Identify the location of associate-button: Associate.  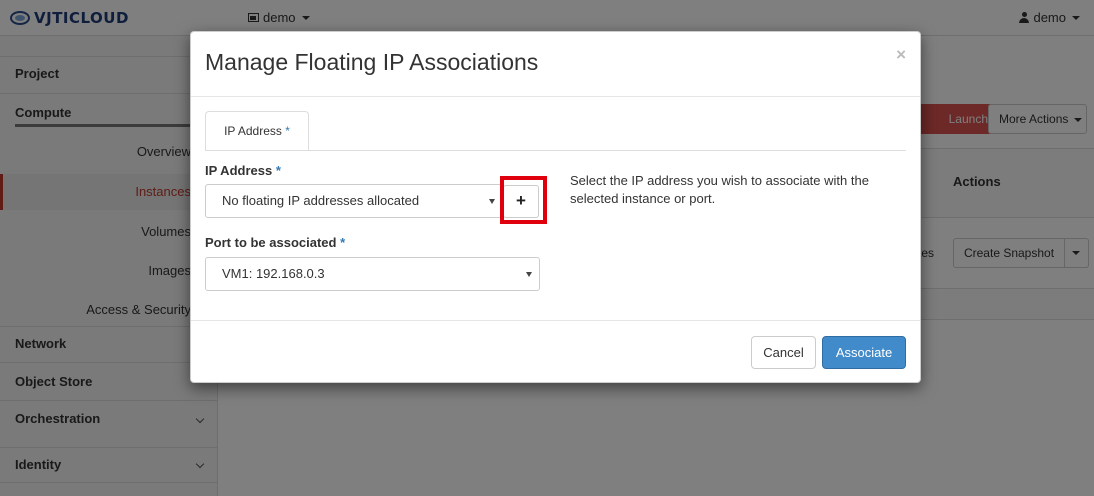
(864, 352).